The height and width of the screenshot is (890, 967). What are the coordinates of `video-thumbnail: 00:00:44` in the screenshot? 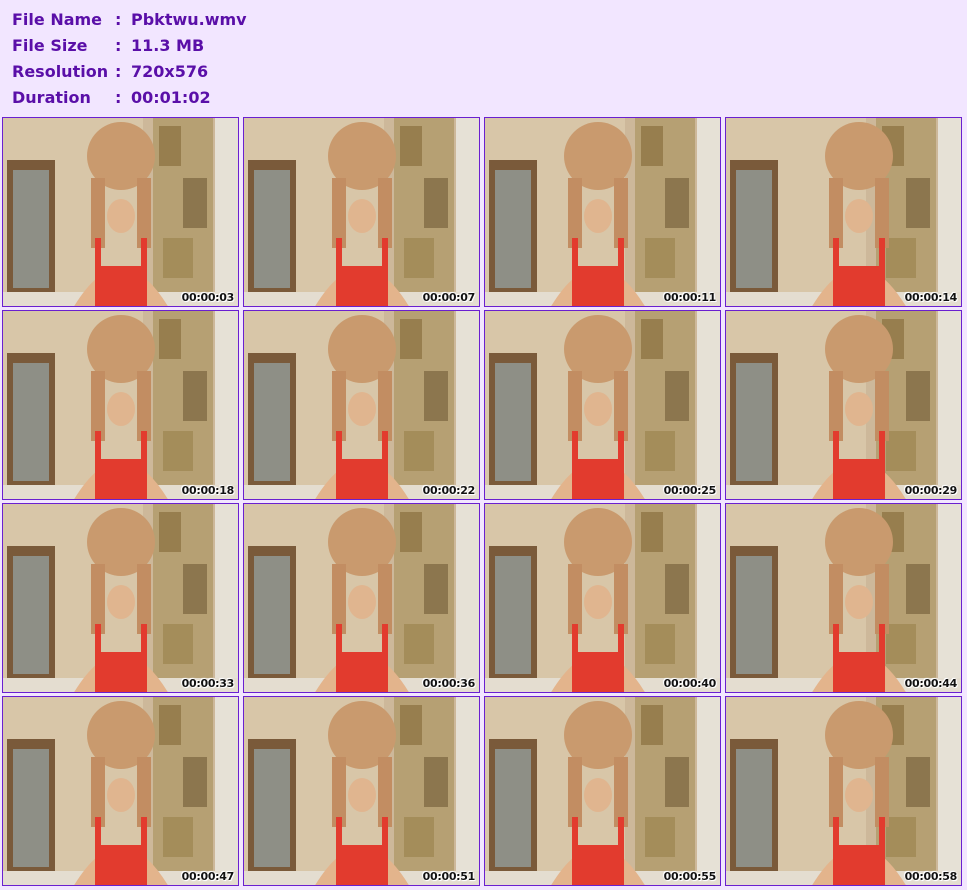 It's located at (843, 598).